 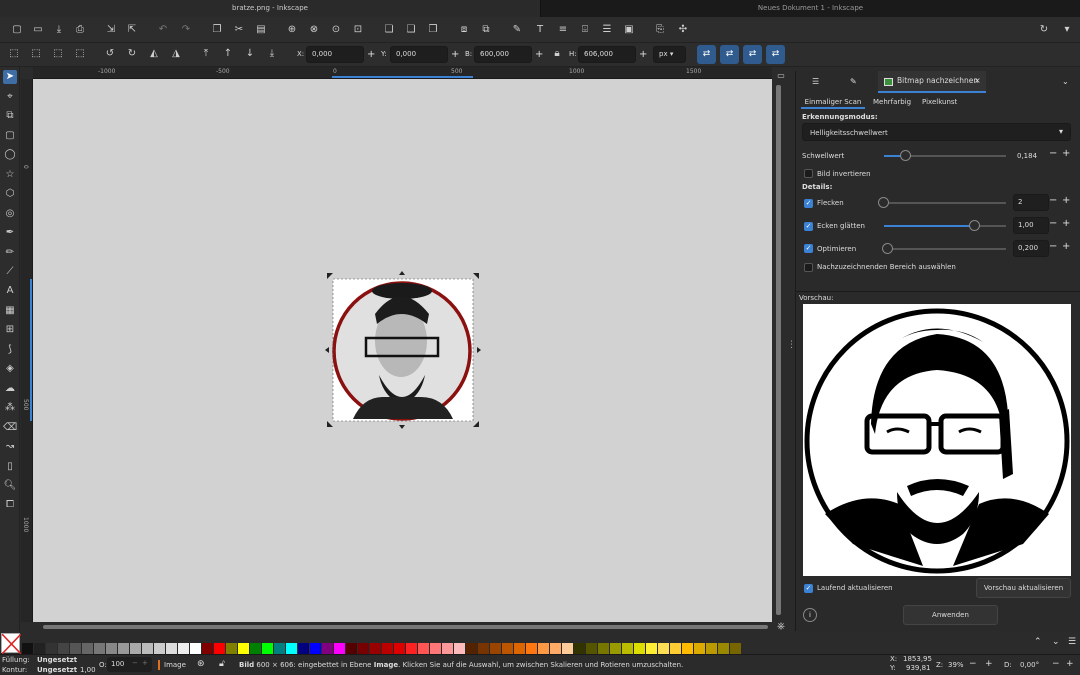 What do you see at coordinates (10, 272) in the screenshot?
I see `calligraphy-tool-icon: ⟋` at bounding box center [10, 272].